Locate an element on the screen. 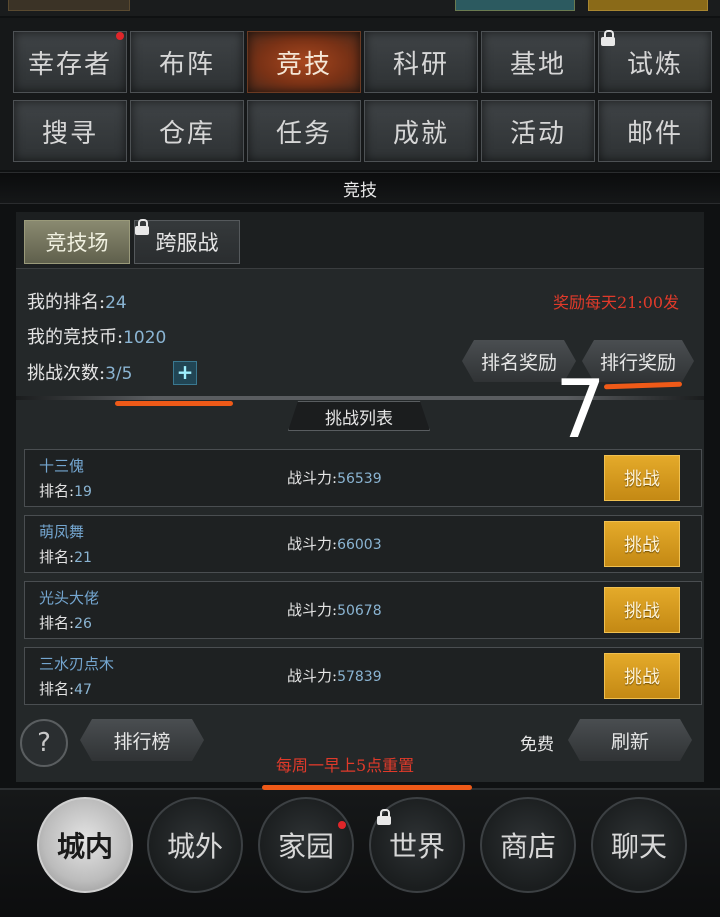  menu-item-label: 邮件 is located at coordinates (654, 133).